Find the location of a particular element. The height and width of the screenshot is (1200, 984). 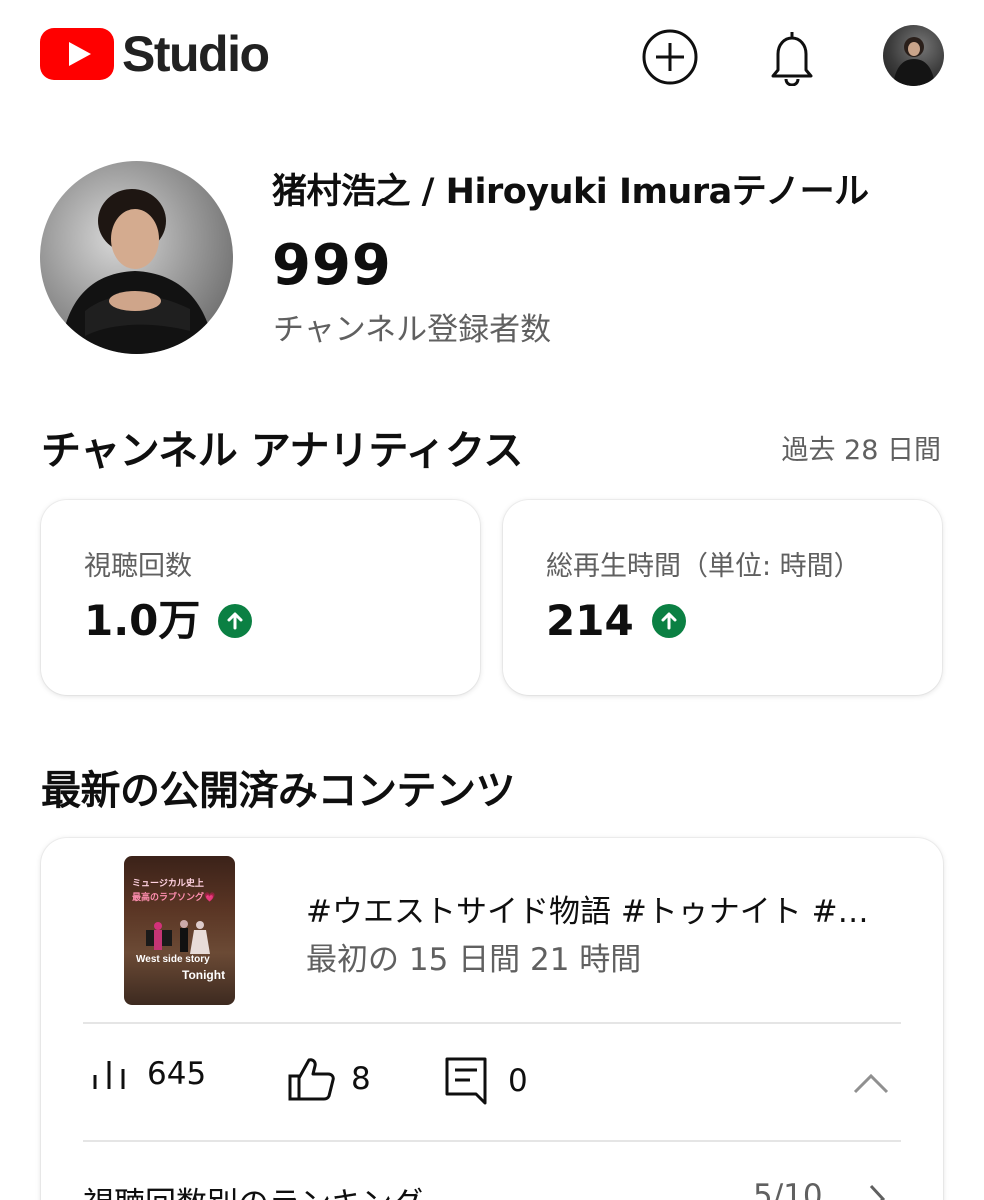

app-header: Studio is located at coordinates (492, 56).